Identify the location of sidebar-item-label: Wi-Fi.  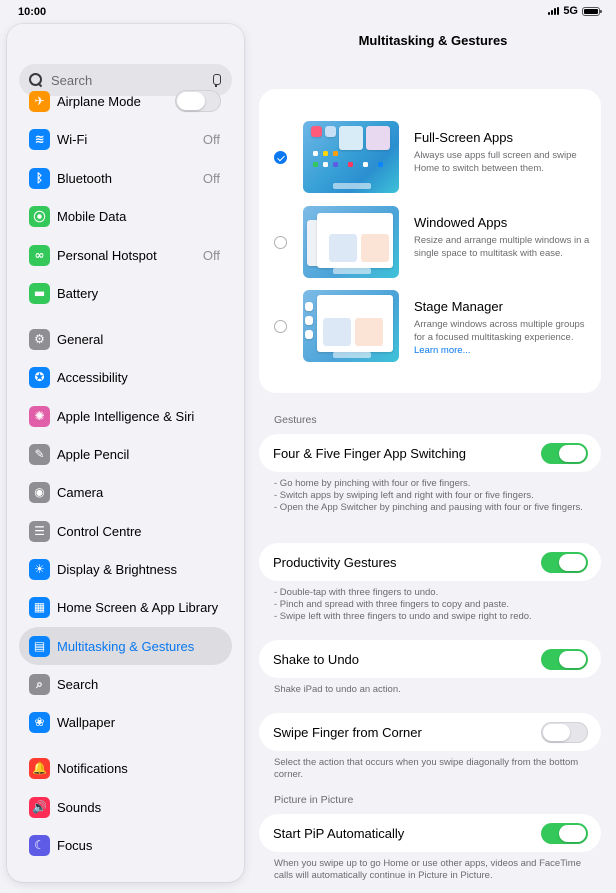
(72, 139).